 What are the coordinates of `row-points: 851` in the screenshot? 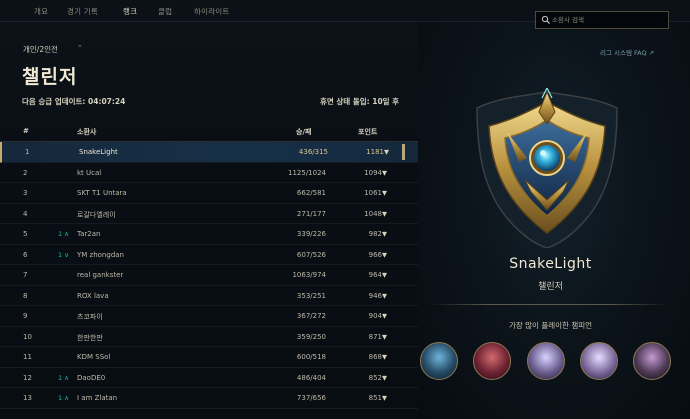 It's located at (375, 398).